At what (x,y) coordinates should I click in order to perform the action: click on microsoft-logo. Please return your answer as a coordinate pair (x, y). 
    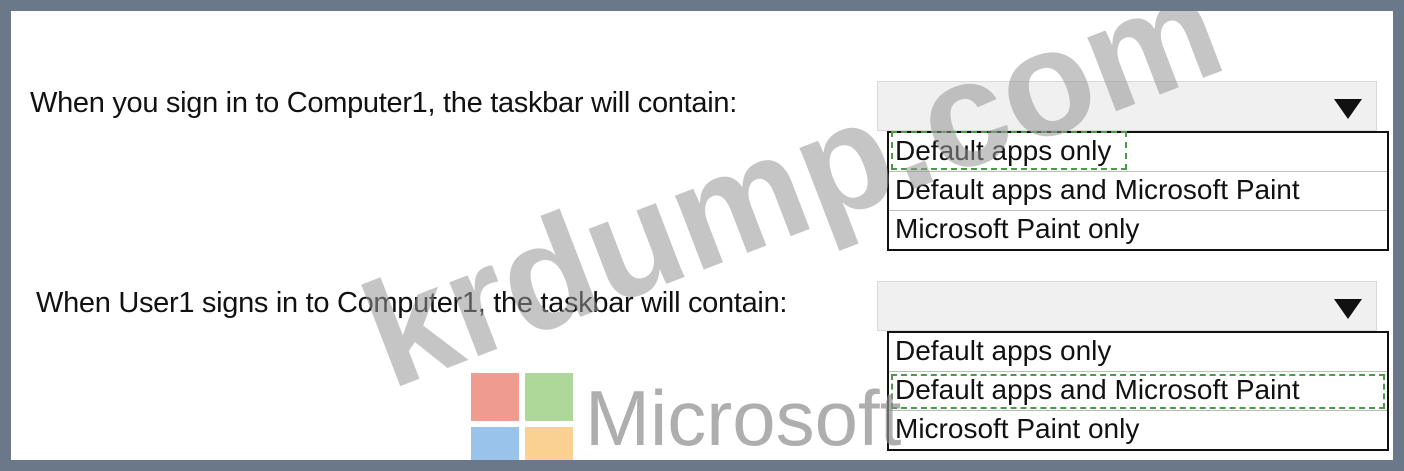
    Looking at the image, I should click on (523, 416).